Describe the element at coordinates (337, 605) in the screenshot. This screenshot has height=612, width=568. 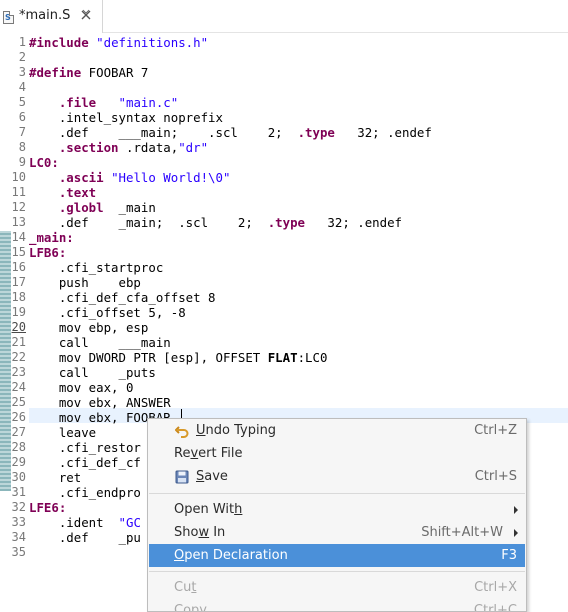
I see `menu-item-copy: Copy Ctrl+C` at that location.